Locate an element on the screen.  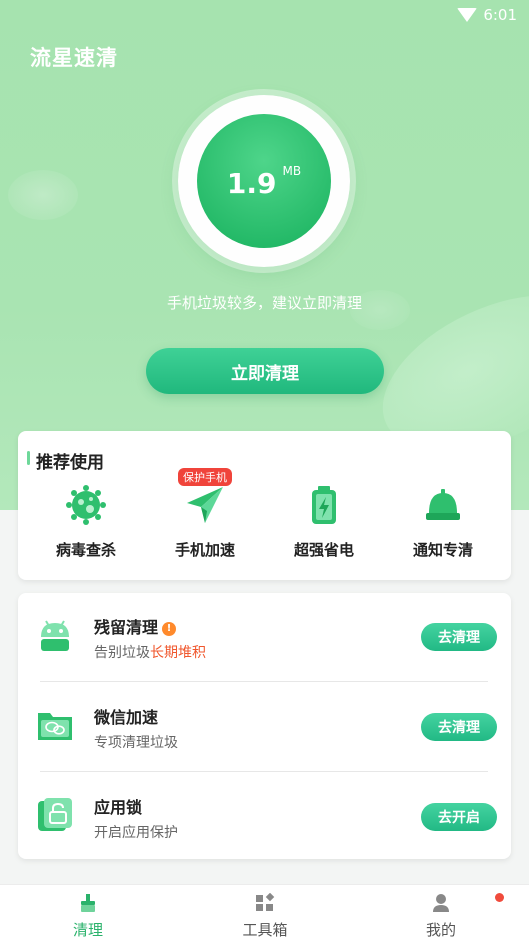
bell-icon is located at coordinates (443, 505).